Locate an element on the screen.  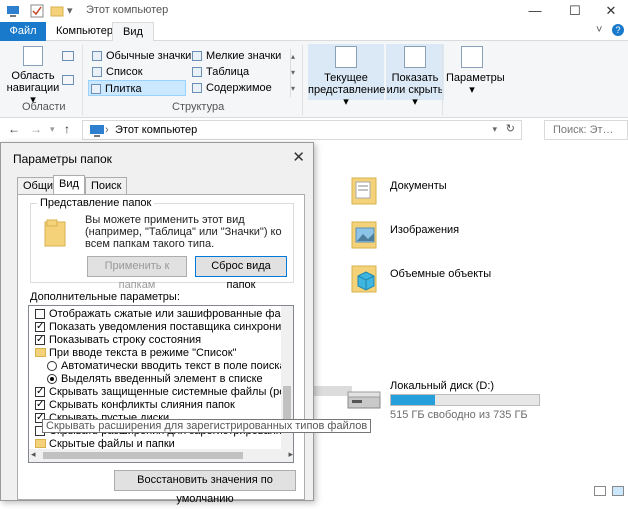
computer-icon is located at coordinates (13, 11).